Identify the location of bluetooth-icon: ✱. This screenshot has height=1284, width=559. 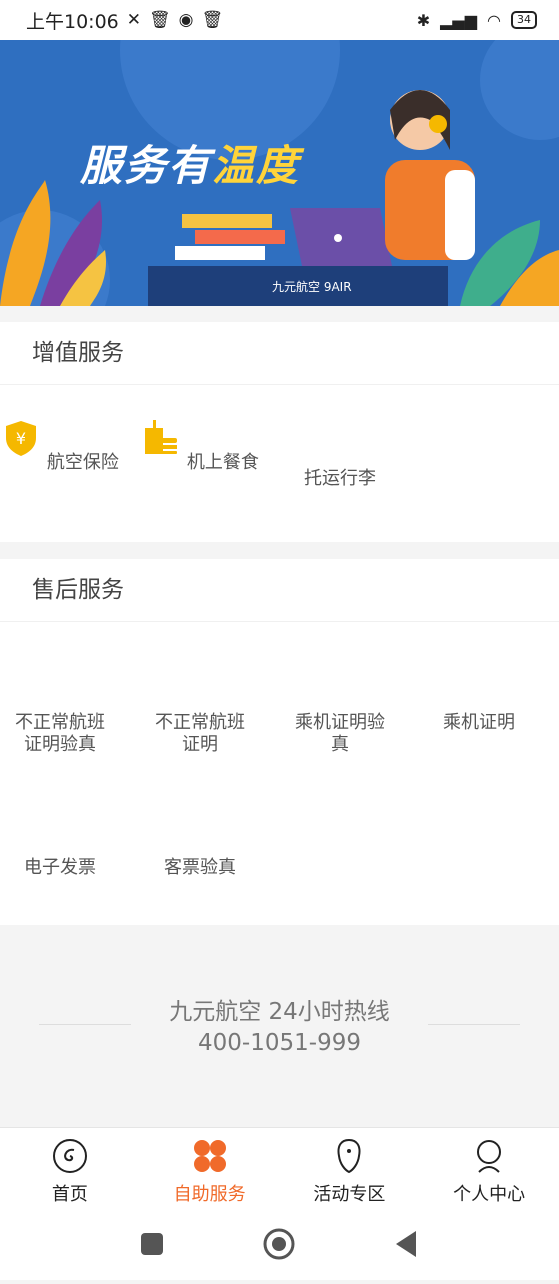
(423, 20).